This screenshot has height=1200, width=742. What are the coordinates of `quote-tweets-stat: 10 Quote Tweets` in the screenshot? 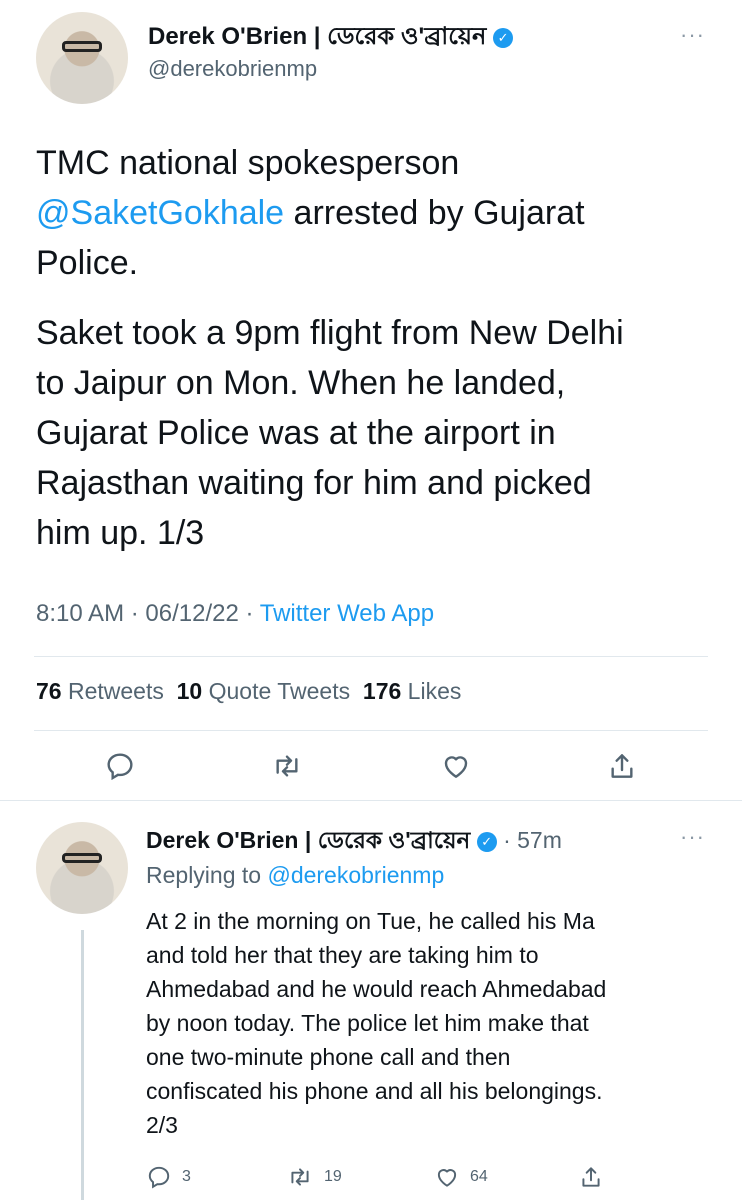 It's located at (263, 691).